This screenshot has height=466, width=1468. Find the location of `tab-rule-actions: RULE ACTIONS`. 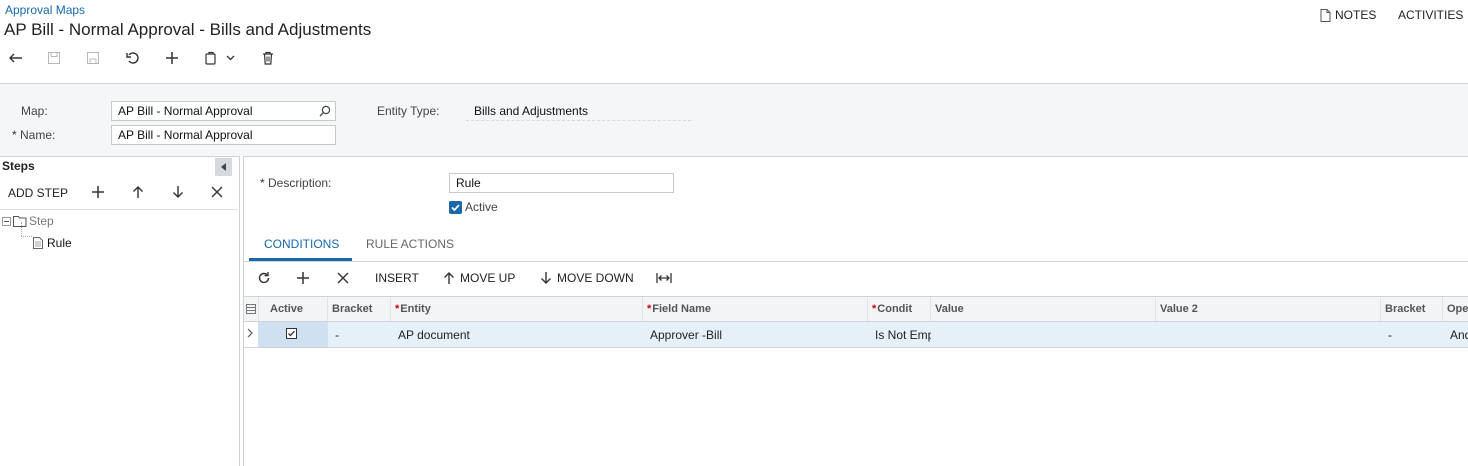

tab-rule-actions: RULE ACTIONS is located at coordinates (410, 244).